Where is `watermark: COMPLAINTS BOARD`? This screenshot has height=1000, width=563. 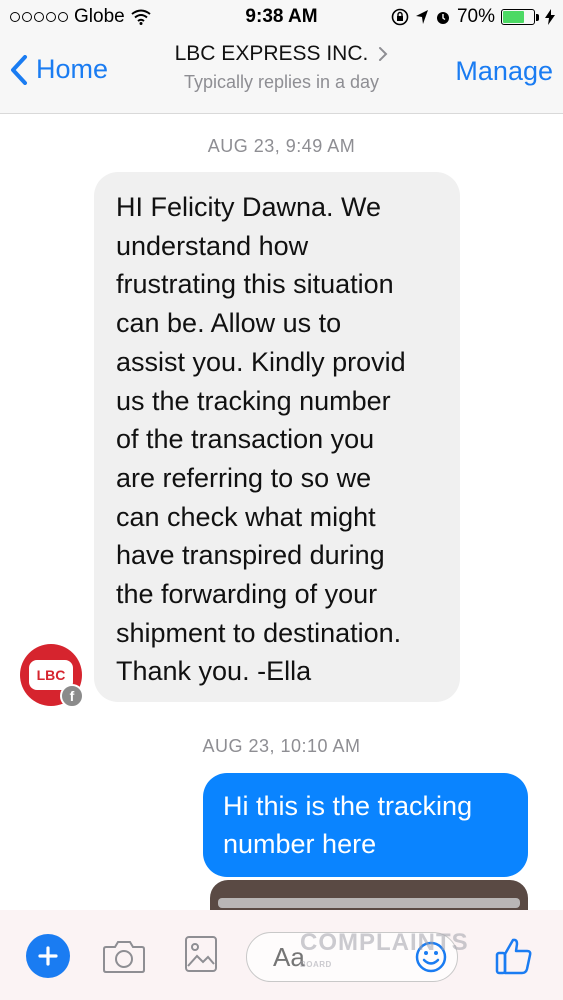
watermark: COMPLAINTS BOARD is located at coordinates (384, 952).